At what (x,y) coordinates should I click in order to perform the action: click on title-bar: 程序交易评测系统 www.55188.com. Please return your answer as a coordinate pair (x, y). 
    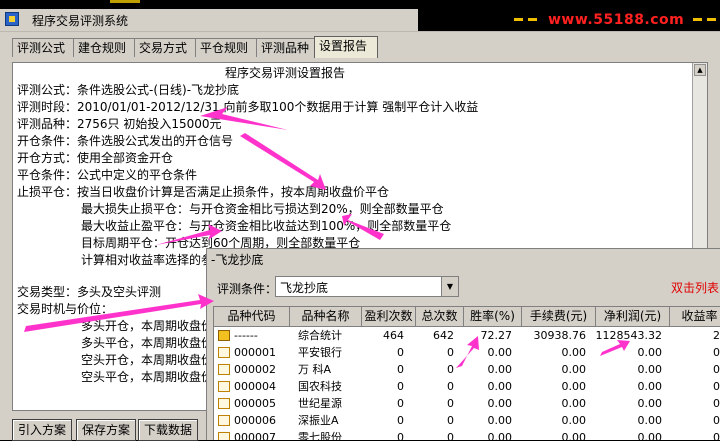
    Looking at the image, I should click on (360, 20).